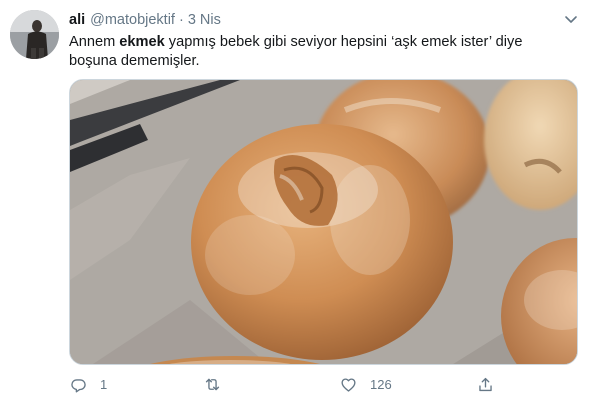 Image resolution: width=593 pixels, height=402 pixels. What do you see at coordinates (571, 19) in the screenshot?
I see `chevron-down-icon` at bounding box center [571, 19].